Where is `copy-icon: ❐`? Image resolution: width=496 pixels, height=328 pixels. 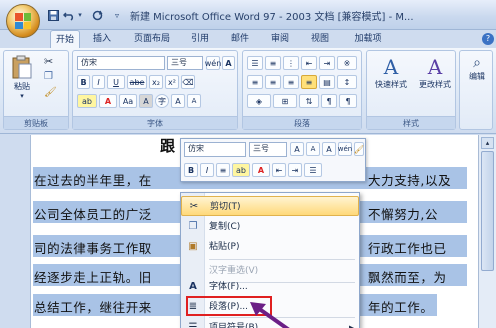 copy-icon: ❐ is located at coordinates (48, 76).